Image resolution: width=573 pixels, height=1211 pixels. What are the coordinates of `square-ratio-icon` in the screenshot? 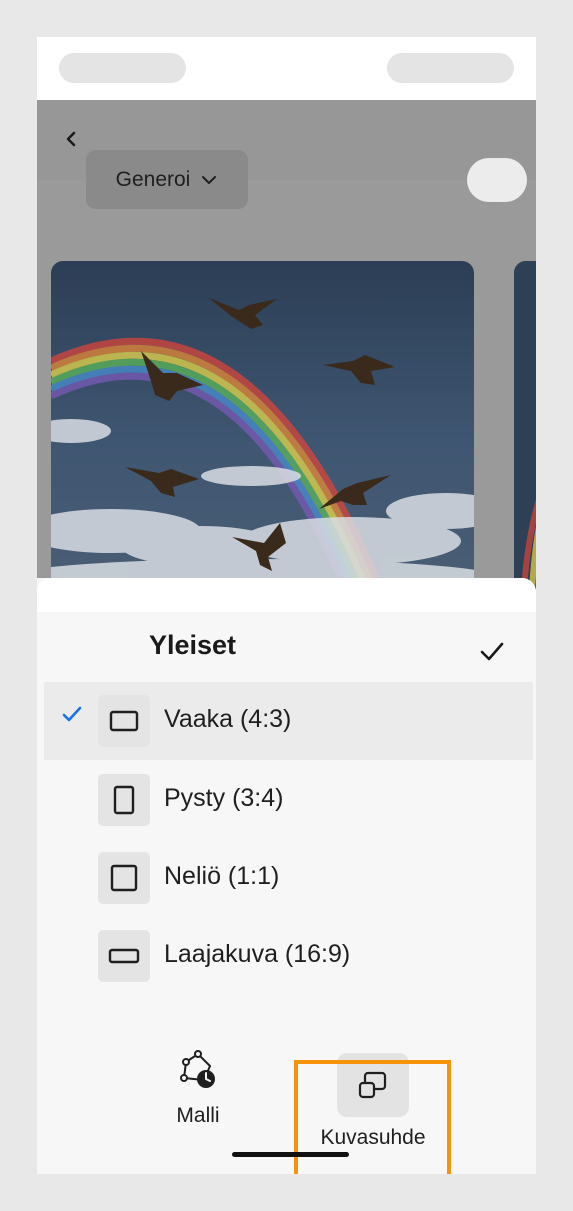 It's located at (124, 878).